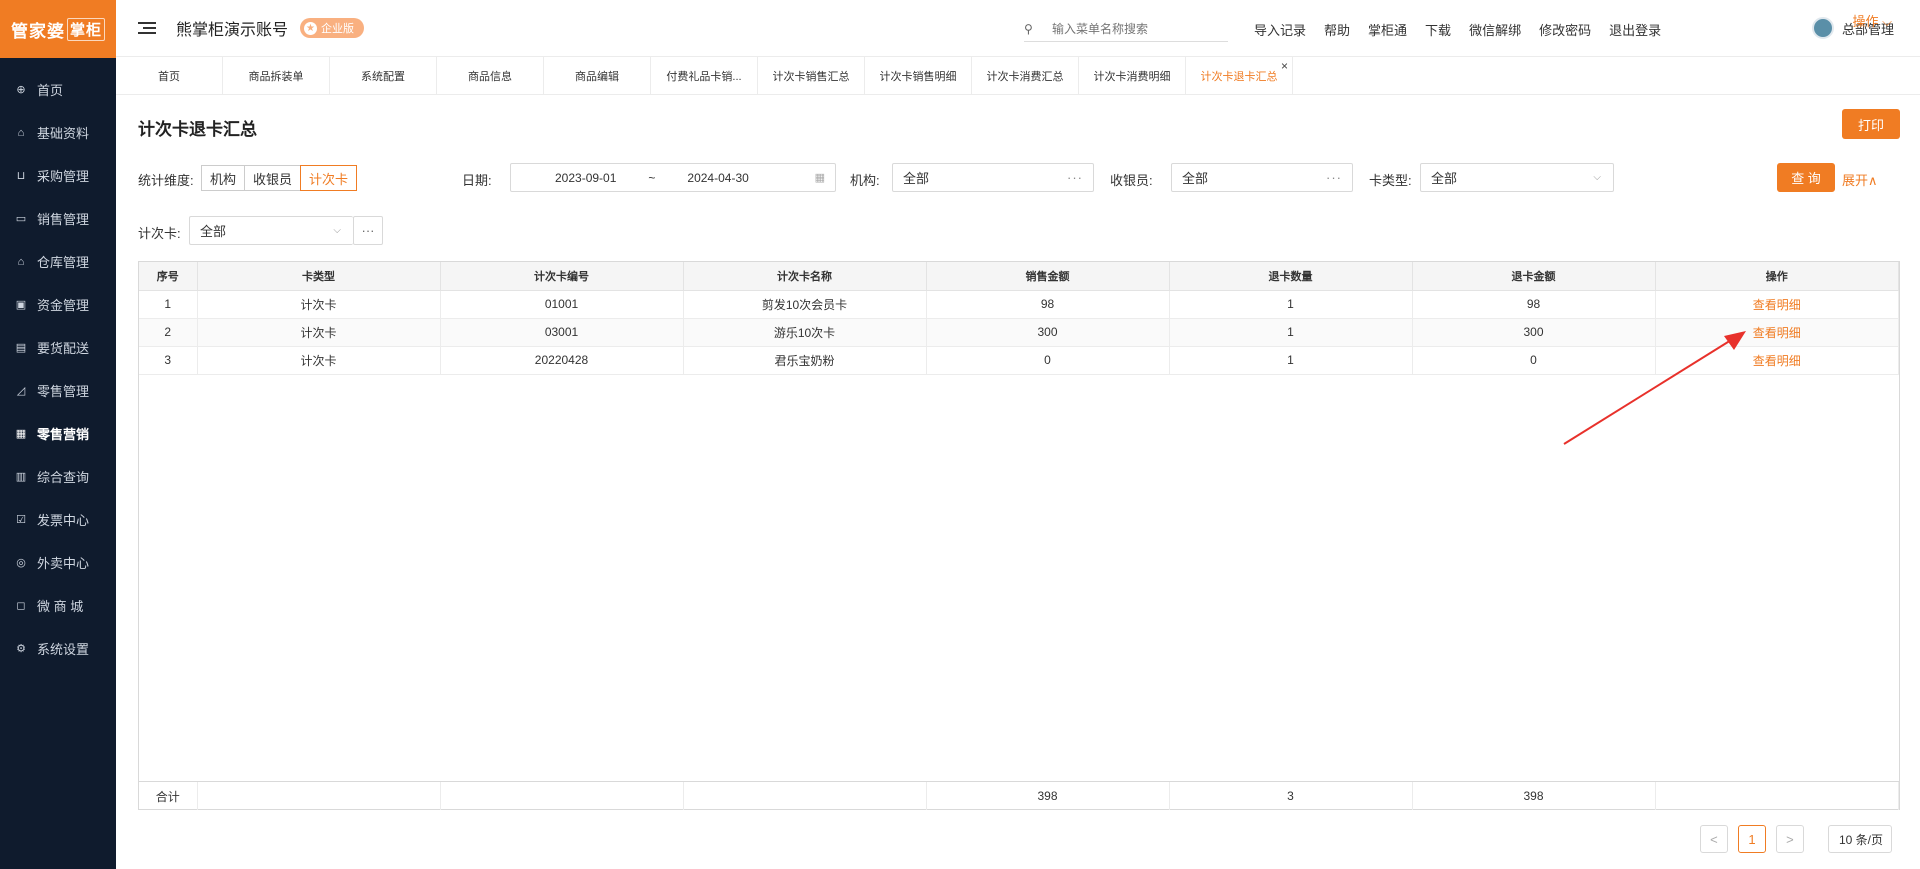 This screenshot has width=1920, height=869. I want to click on table-cell: 20220428, so click(562, 360).